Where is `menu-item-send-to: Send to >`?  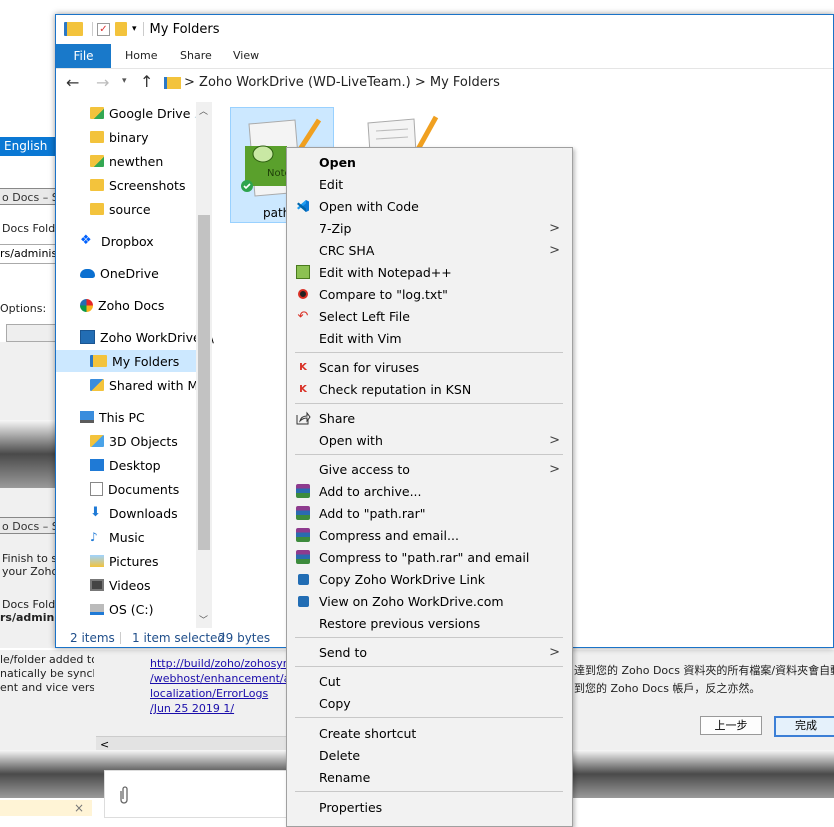
menu-item-send-to: Send to > is located at coordinates (429, 652).